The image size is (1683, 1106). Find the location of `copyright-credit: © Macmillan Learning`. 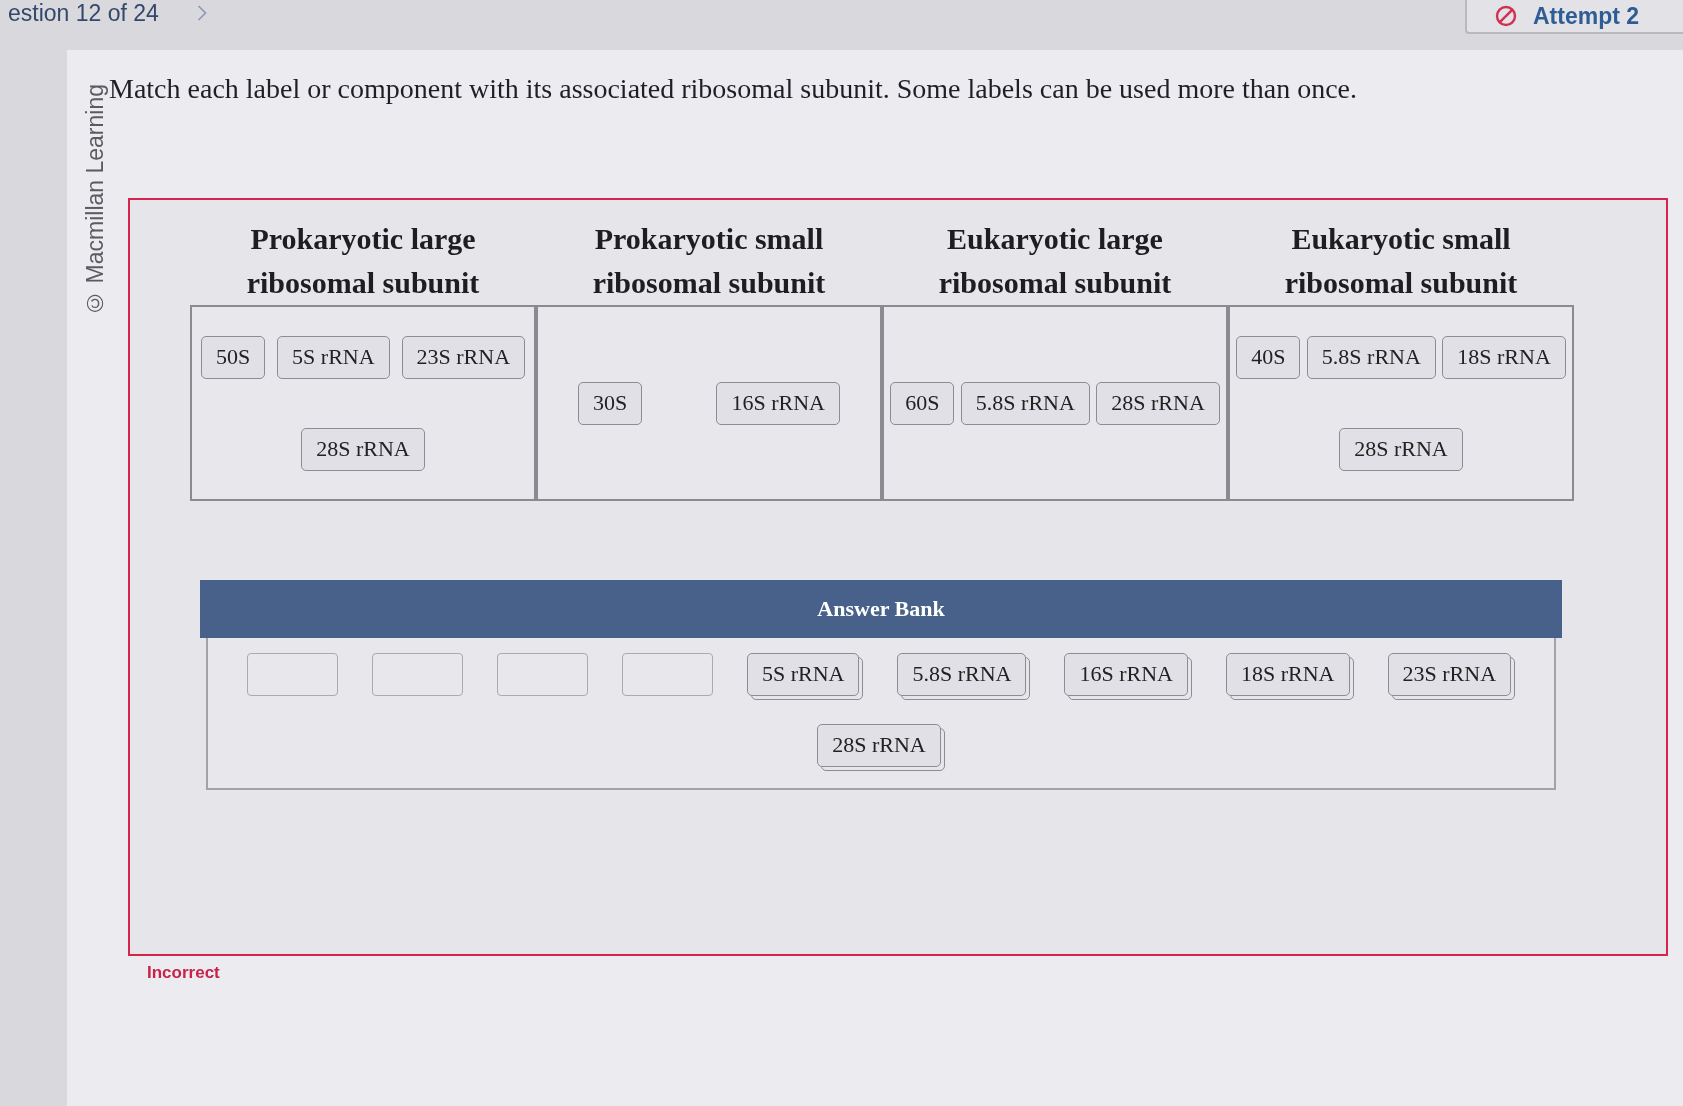

copyright-credit: © Macmillan Learning is located at coordinates (95, 200).